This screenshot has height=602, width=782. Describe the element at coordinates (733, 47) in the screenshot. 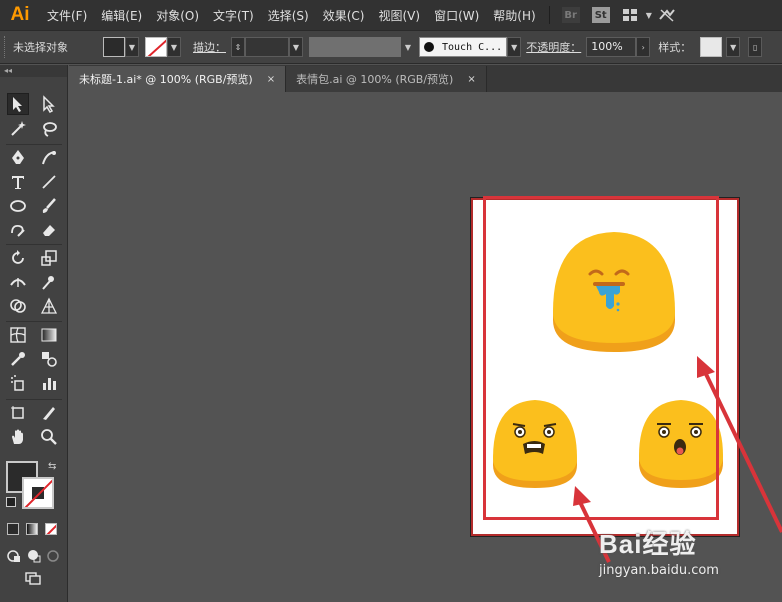

I see `style-dropdown: ▼` at that location.